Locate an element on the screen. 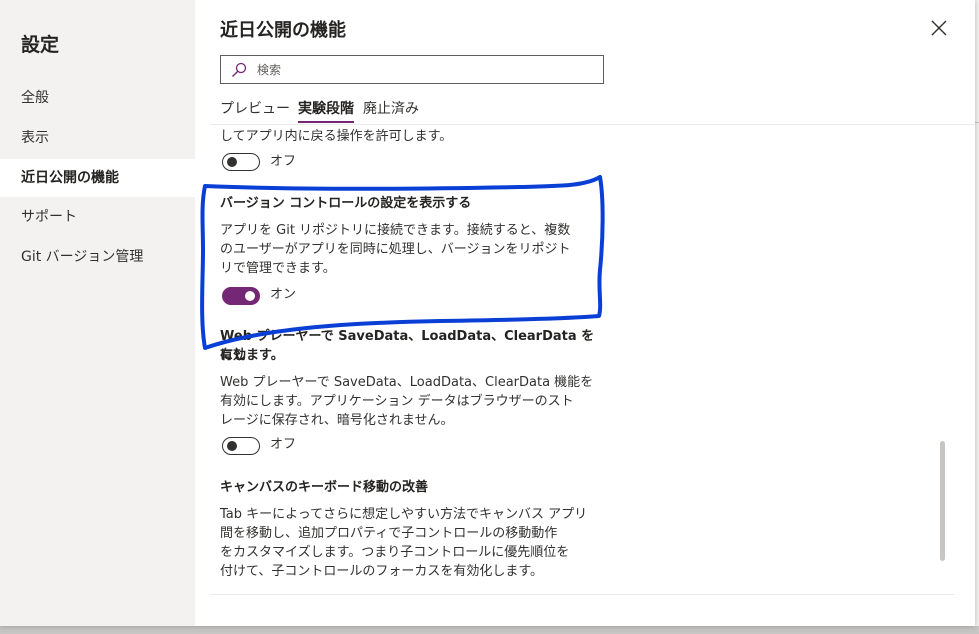 This screenshot has width=979, height=634. tab-retired: 廃止済み is located at coordinates (391, 110).